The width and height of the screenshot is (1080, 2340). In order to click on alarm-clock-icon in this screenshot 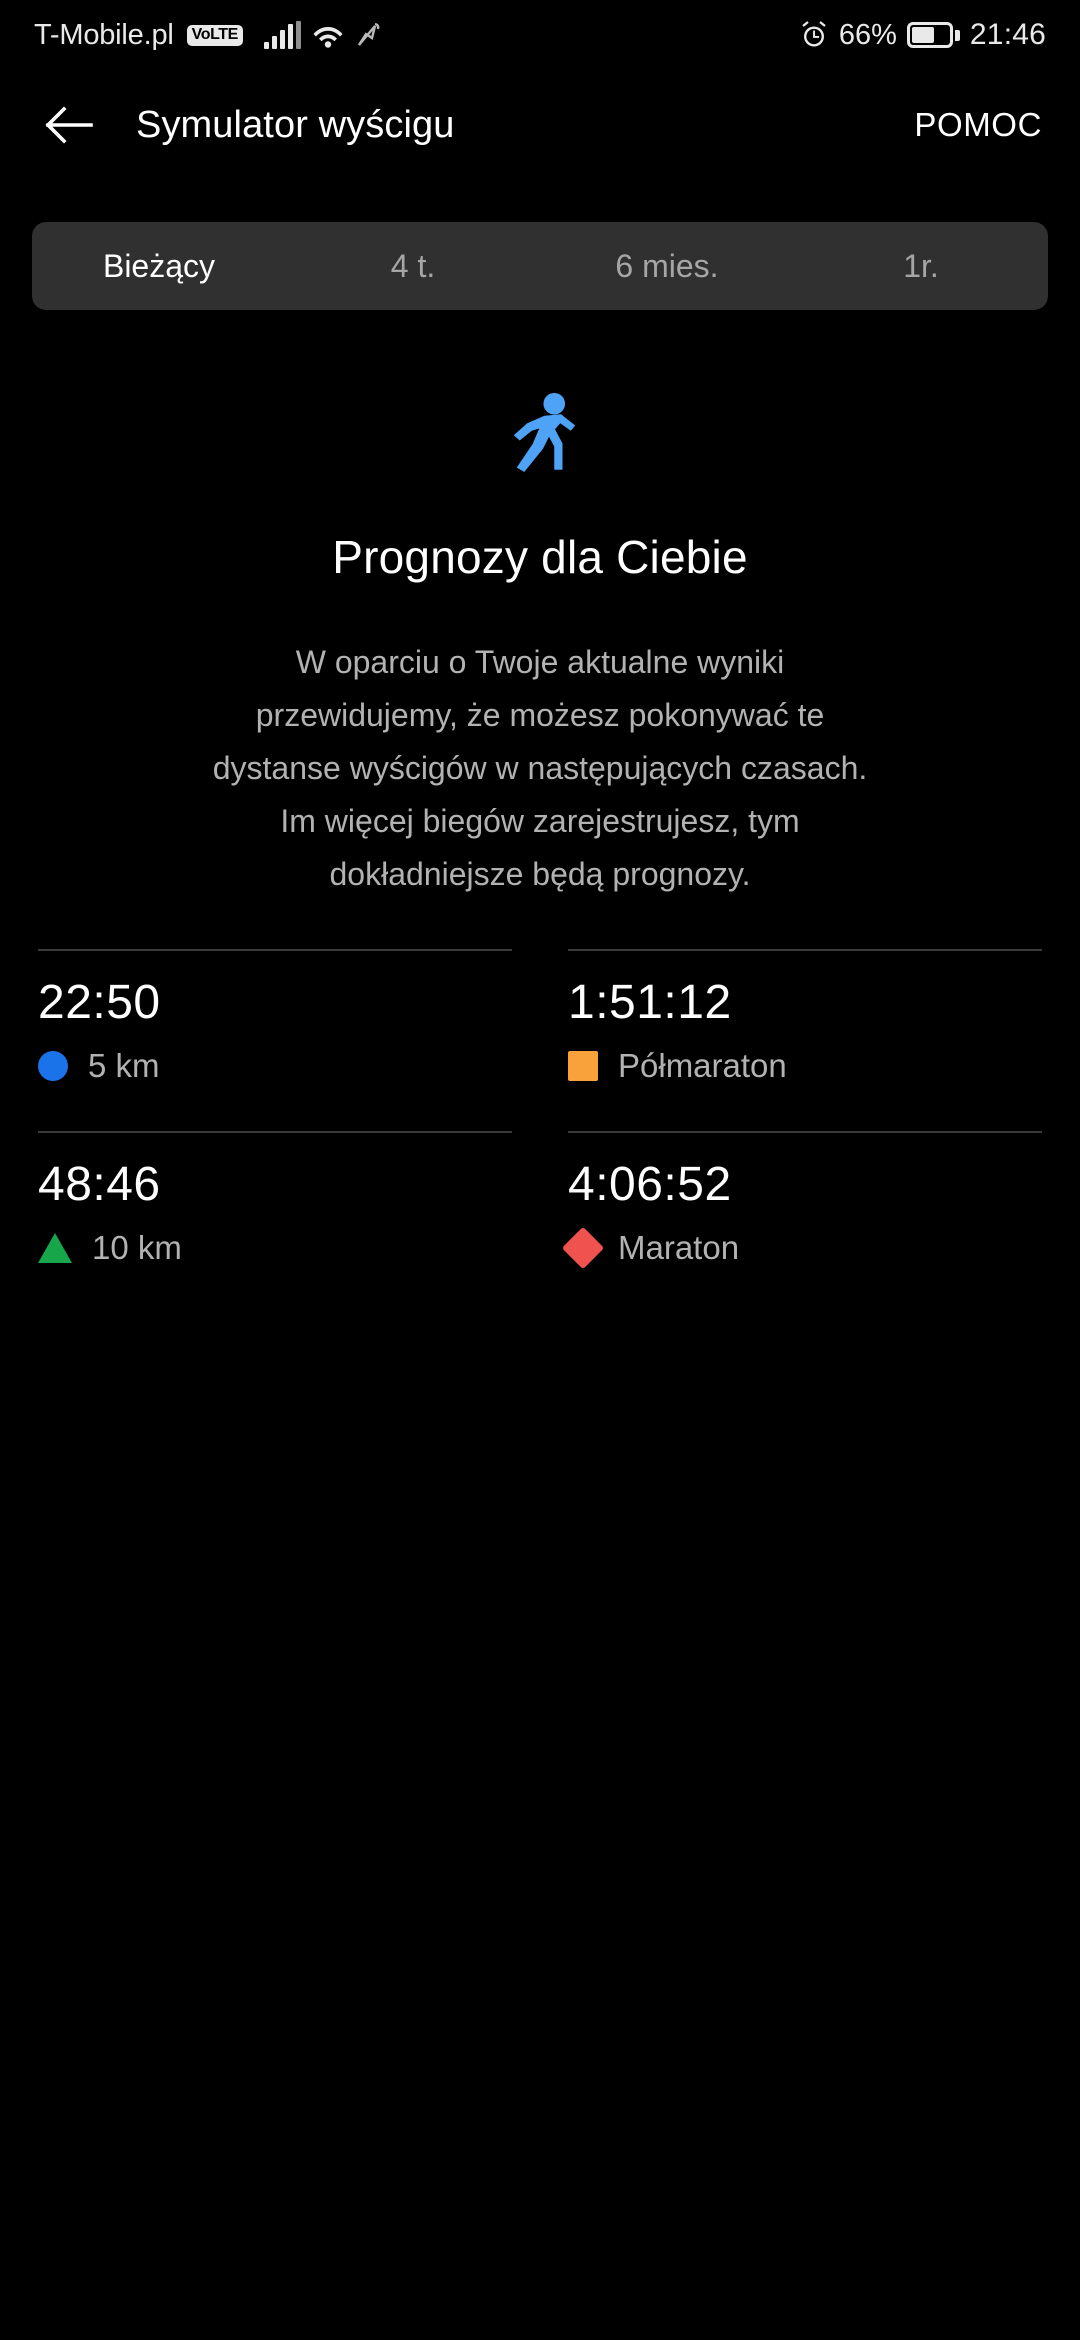, I will do `click(814, 34)`.